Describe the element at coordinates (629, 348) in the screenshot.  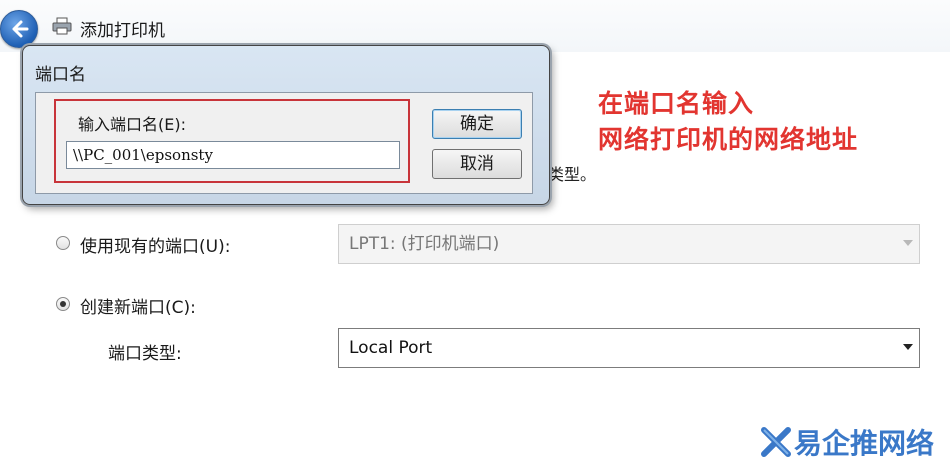
I see `port-type-select: Local Port` at that location.